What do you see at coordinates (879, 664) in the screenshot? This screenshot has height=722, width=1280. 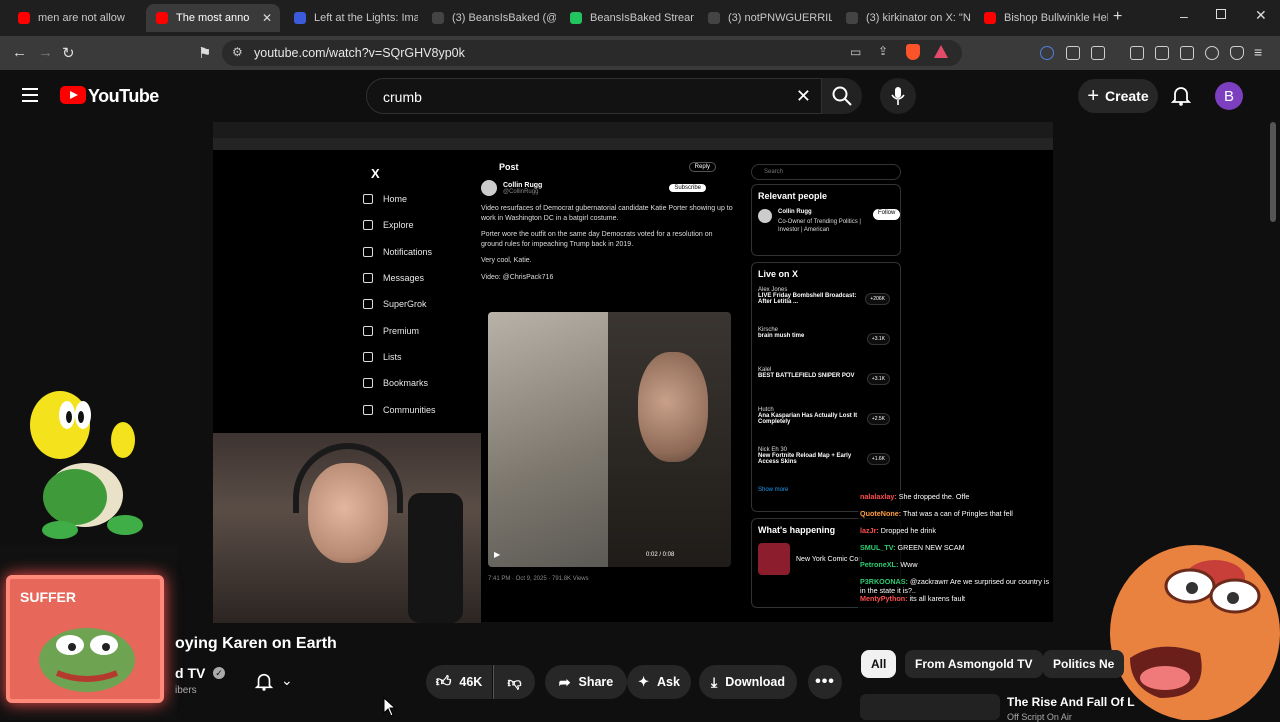 I see `filter-chip: All` at bounding box center [879, 664].